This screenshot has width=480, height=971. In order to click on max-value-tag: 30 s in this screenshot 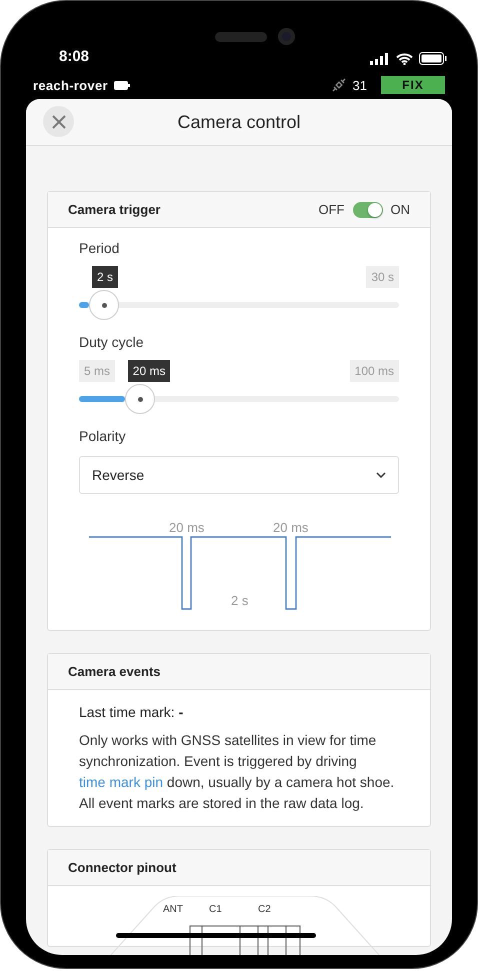, I will do `click(382, 277)`.